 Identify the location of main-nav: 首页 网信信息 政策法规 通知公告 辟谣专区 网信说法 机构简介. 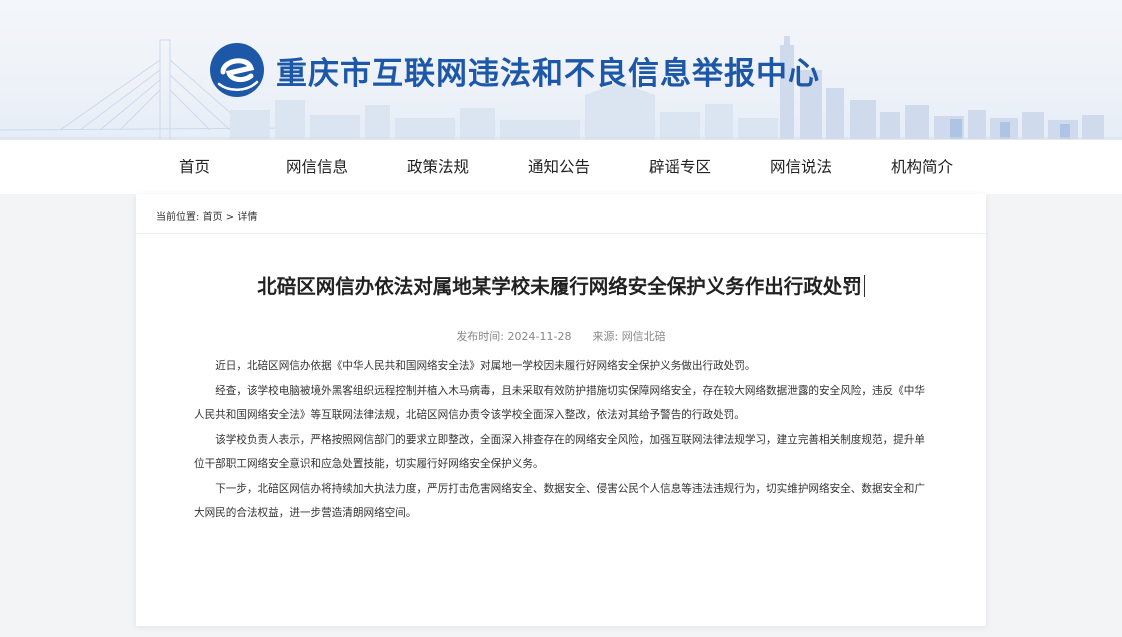
(561, 166).